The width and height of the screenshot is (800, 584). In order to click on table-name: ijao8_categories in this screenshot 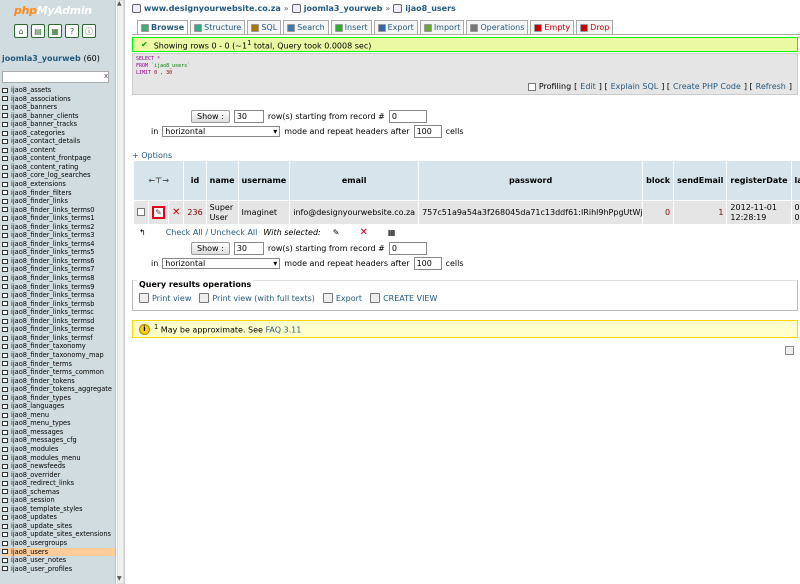, I will do `click(38, 133)`.